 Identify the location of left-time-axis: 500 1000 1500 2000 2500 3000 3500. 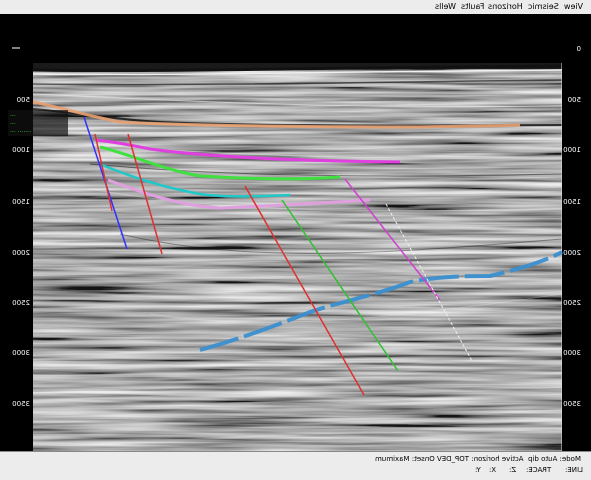
(21, 252).